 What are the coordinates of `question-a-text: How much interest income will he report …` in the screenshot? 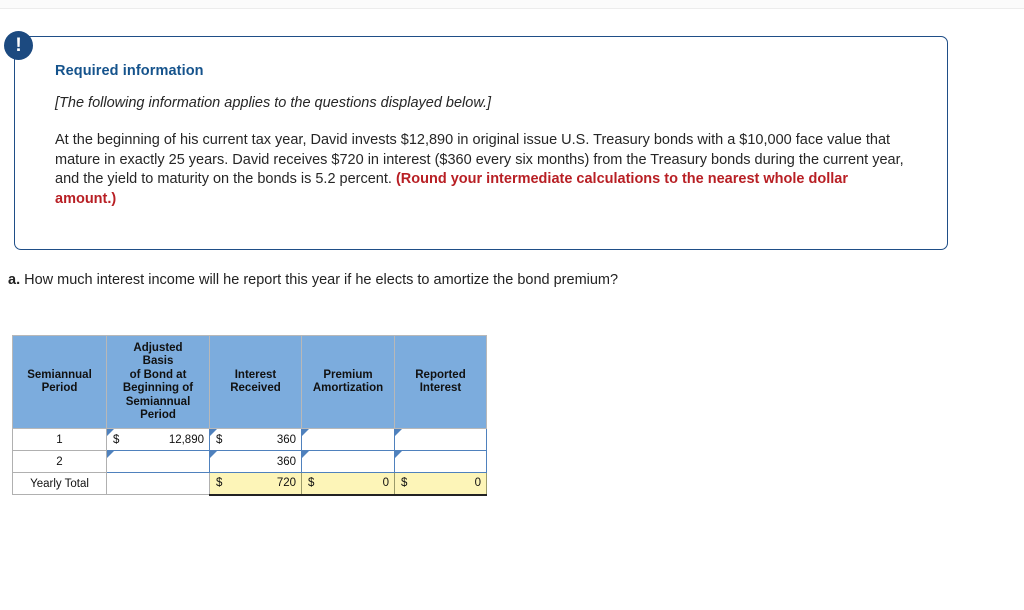 It's located at (319, 280).